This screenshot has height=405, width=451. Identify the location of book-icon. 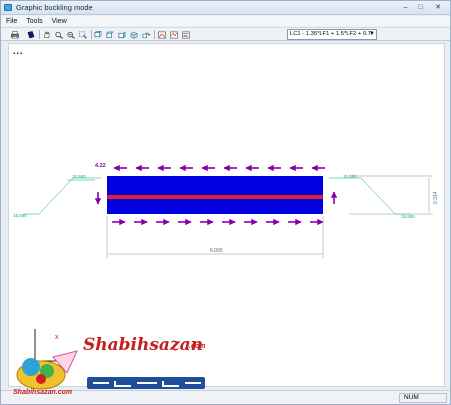
(31, 34).